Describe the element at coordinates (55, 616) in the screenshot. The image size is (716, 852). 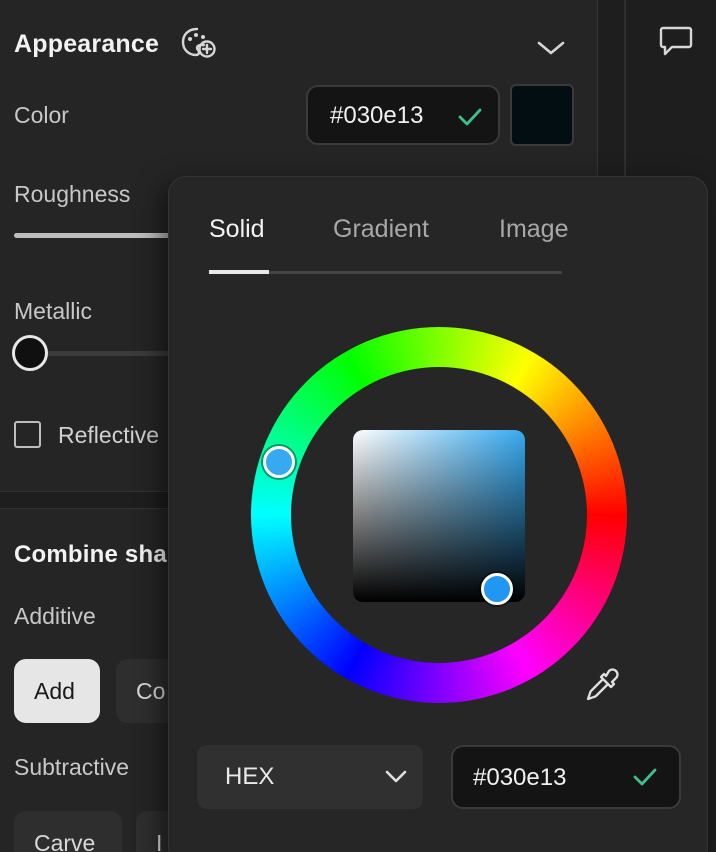
I see `additive-label: Additive` at that location.